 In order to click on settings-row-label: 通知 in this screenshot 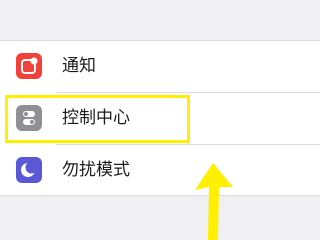, I will do `click(79, 66)`.